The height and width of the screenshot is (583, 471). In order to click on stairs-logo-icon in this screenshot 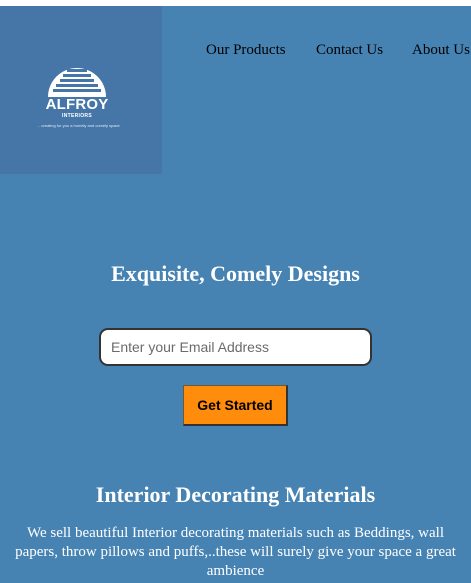, I will do `click(77, 80)`.